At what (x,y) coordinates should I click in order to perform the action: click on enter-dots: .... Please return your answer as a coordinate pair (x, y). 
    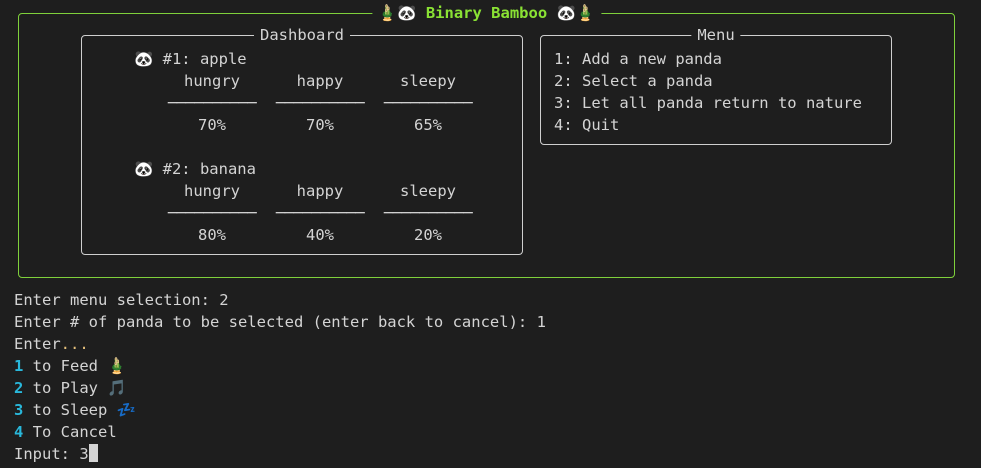
    Looking at the image, I should click on (74, 344).